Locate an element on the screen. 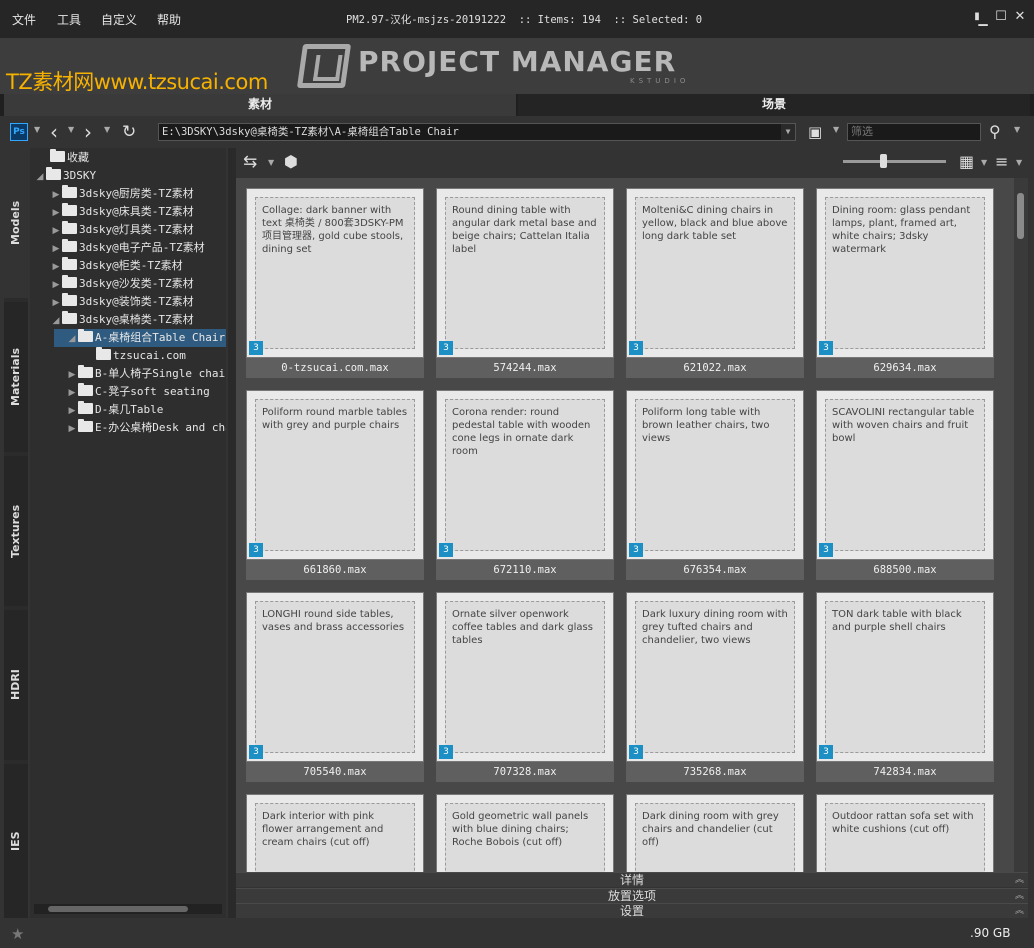  back-dropdown-icon: ▼ is located at coordinates (71, 129).